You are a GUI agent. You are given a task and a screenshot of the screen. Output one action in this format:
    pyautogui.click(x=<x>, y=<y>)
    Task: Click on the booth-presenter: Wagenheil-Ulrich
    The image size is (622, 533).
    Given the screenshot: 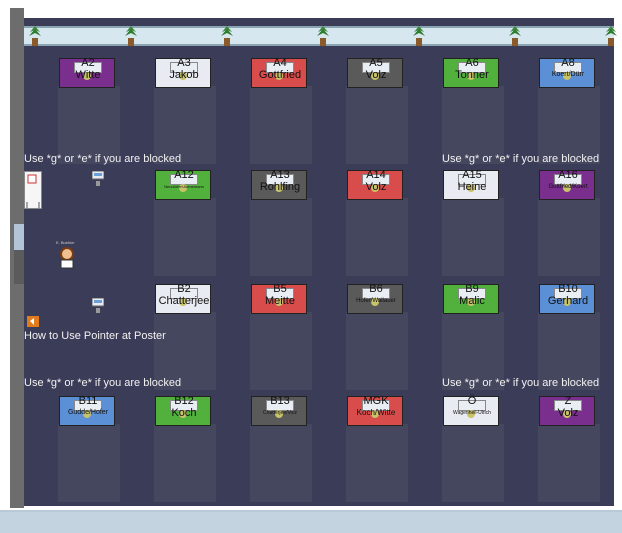 What is the action you would take?
    pyautogui.click(x=472, y=413)
    